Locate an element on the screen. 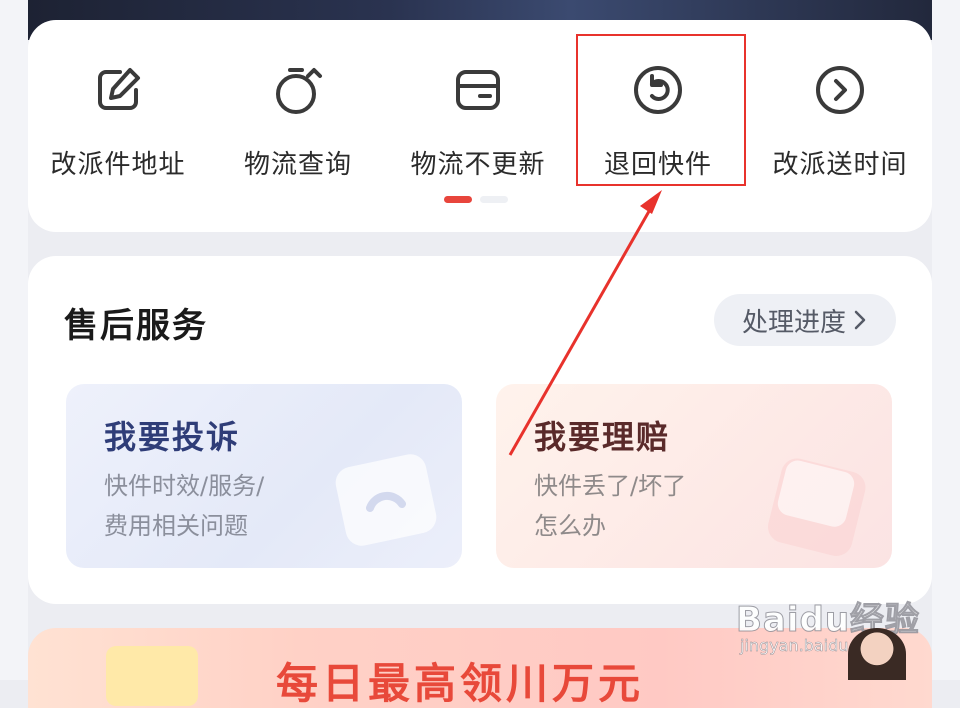  stopwatch-icon is located at coordinates (299, 91).